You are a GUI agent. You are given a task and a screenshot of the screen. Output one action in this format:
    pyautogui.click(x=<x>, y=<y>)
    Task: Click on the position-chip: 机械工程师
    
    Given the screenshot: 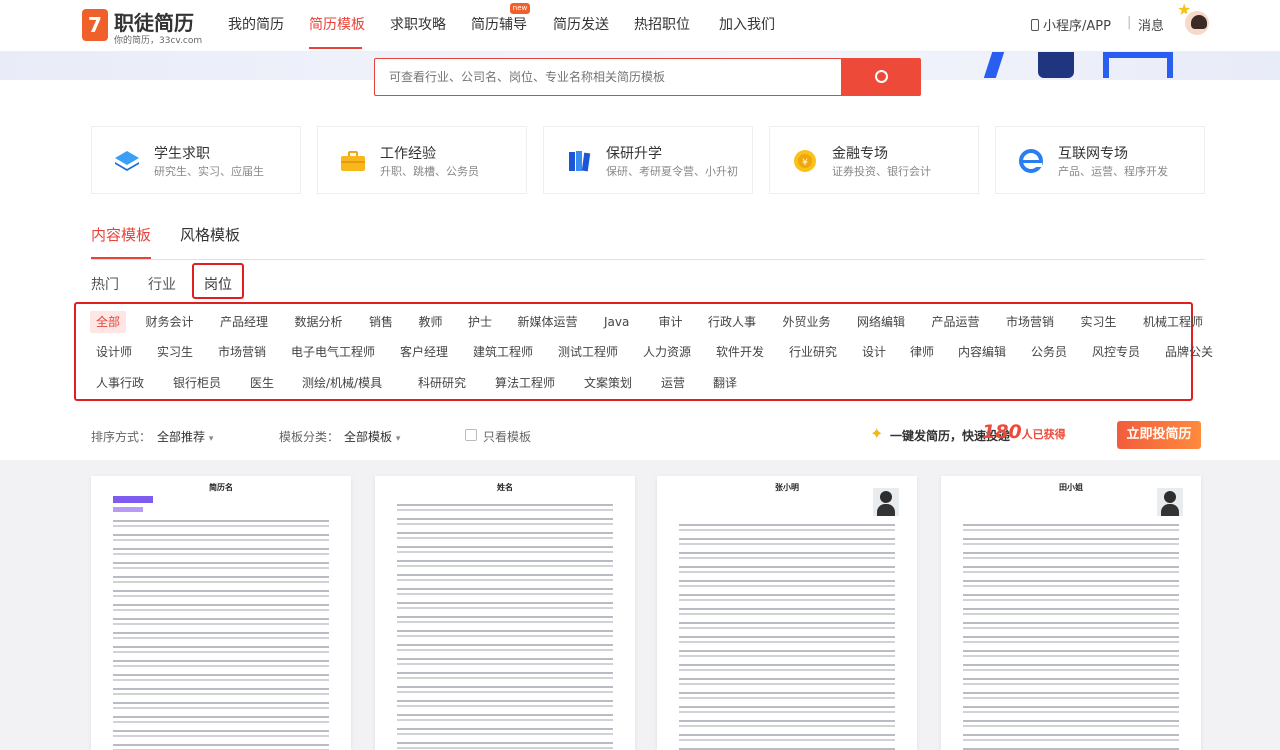 What is the action you would take?
    pyautogui.click(x=1173, y=322)
    